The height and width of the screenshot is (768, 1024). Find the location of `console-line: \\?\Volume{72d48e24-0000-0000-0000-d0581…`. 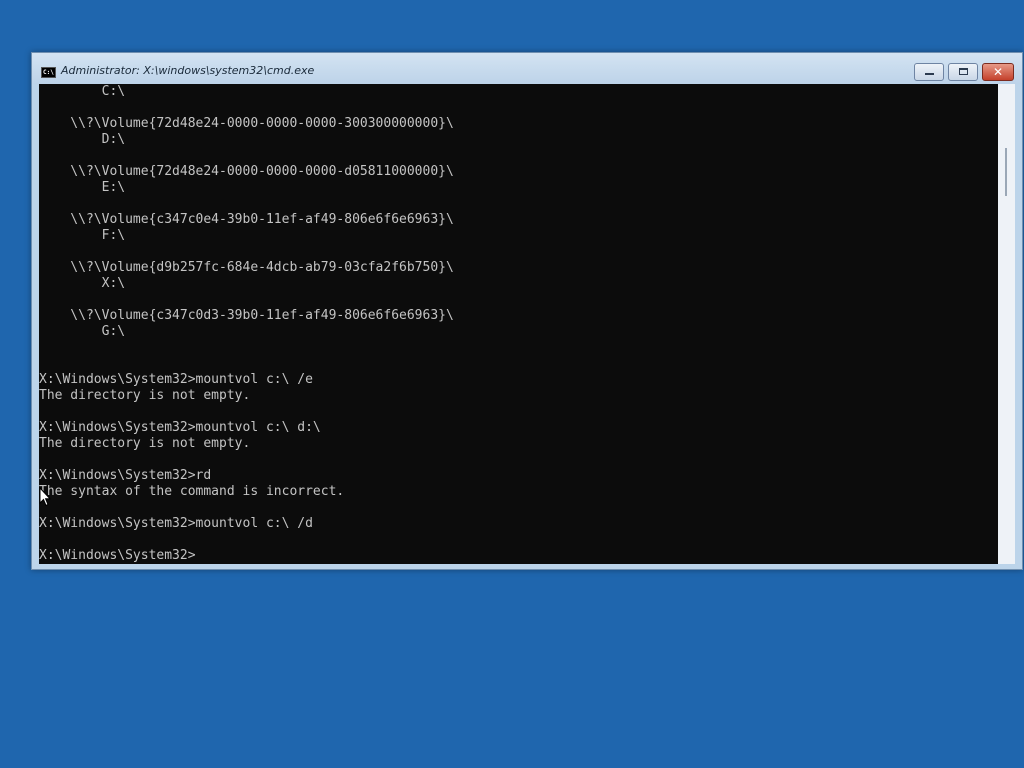

console-line: \\?\Volume{72d48e24-0000-0000-0000-d0581… is located at coordinates (246, 171).